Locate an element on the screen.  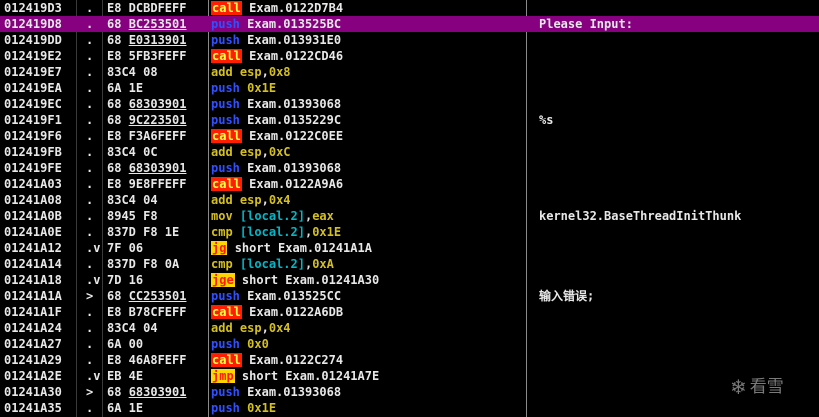
row-bytes-opcode: 83C4 04 is located at coordinates (132, 328).